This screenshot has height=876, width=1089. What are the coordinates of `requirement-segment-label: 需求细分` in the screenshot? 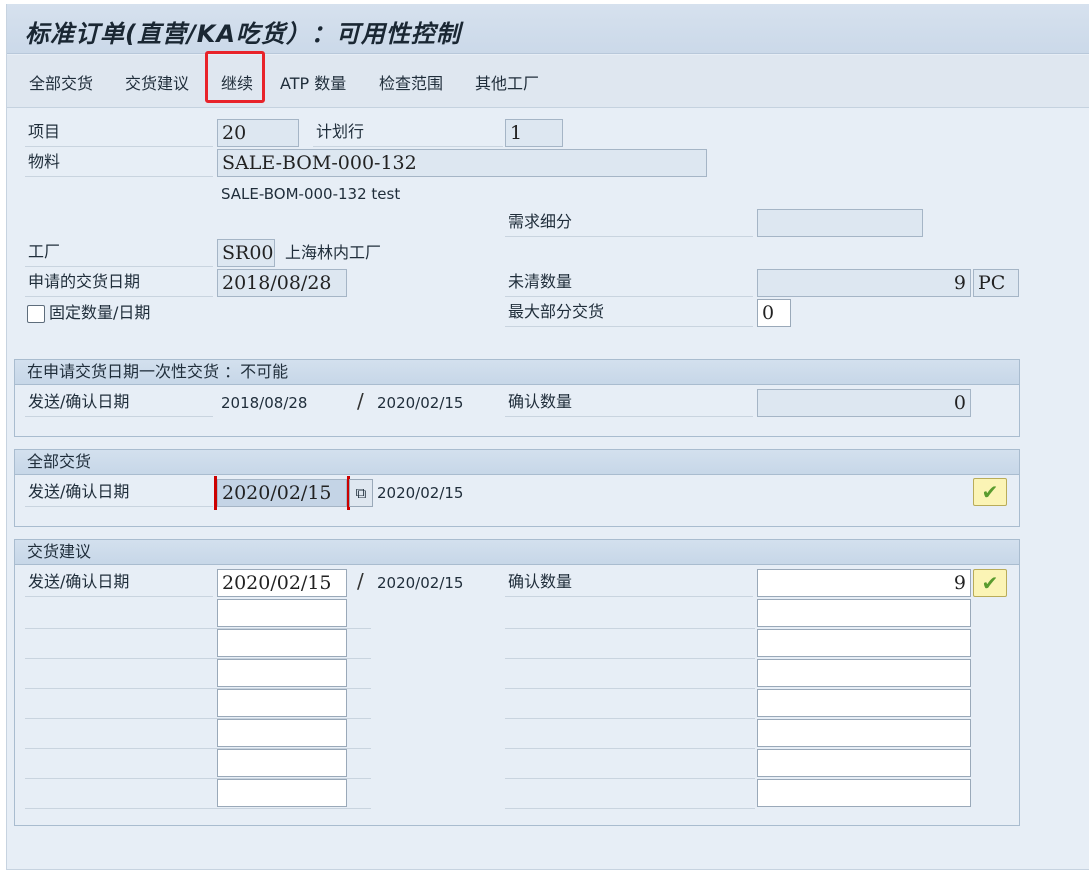 It's located at (629, 223).